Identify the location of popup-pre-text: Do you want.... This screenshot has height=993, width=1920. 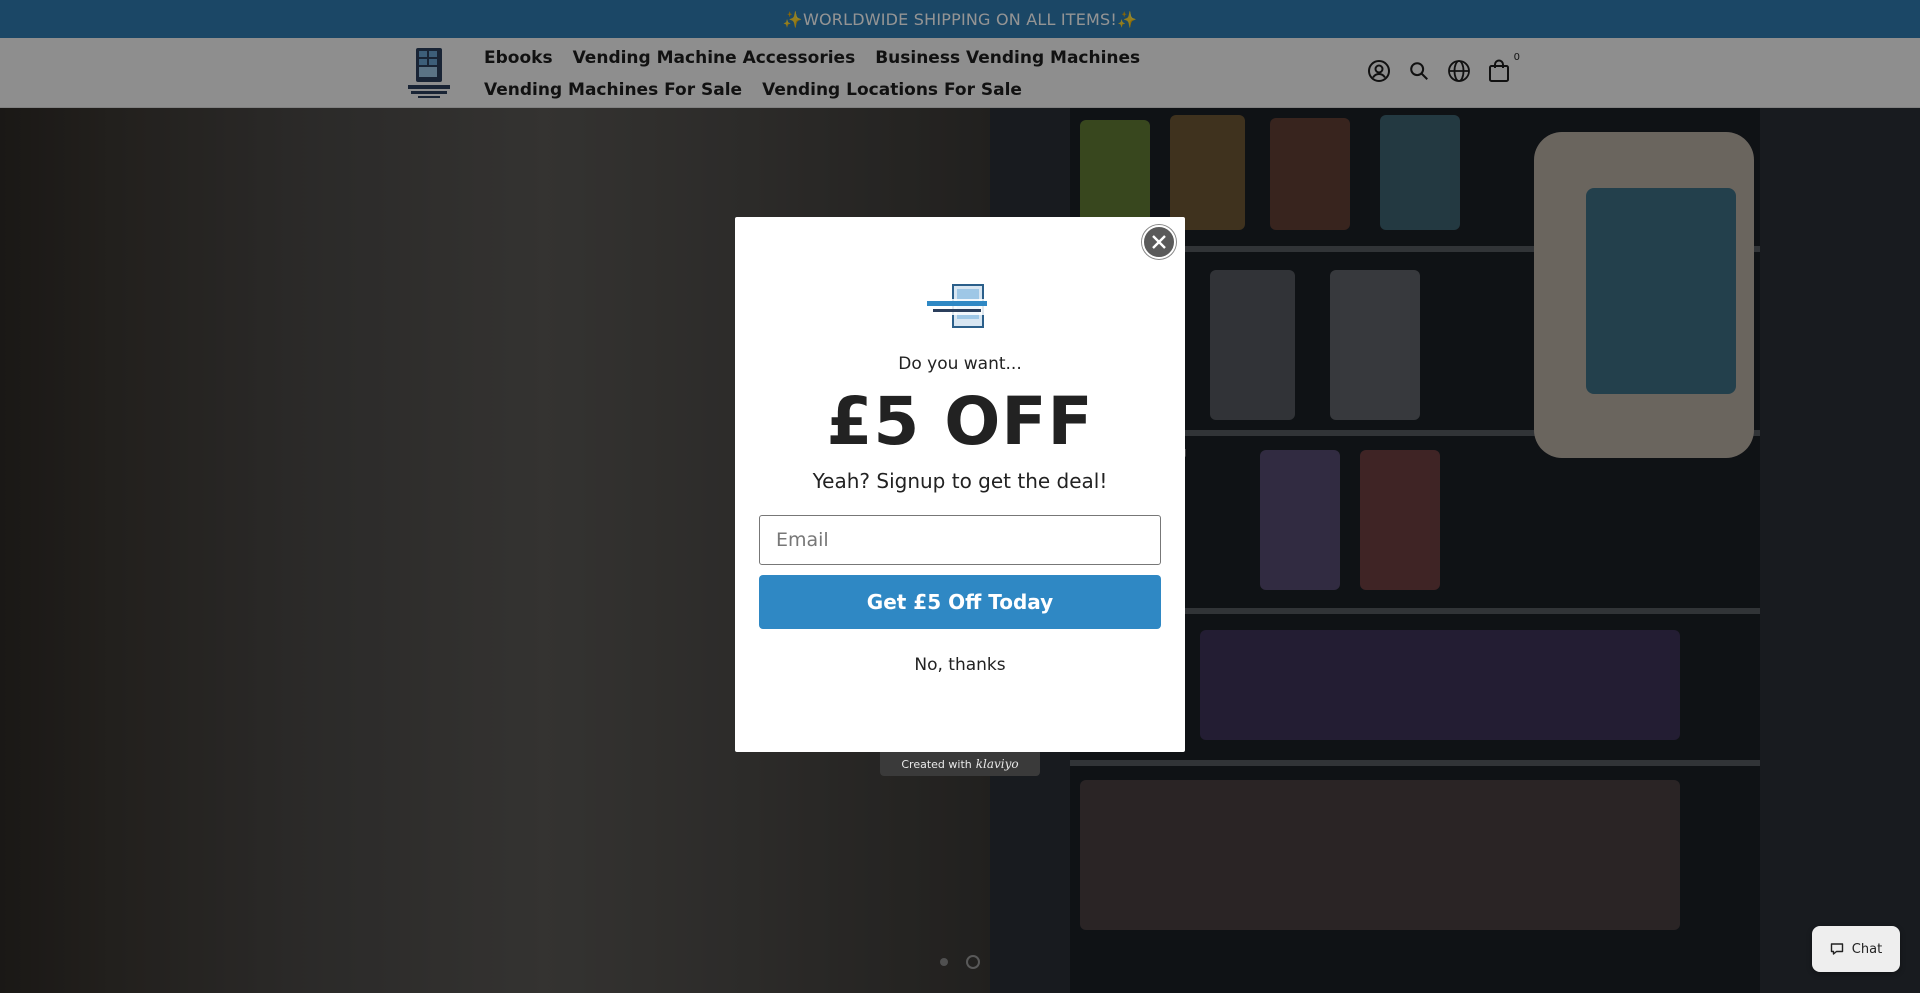
(960, 364).